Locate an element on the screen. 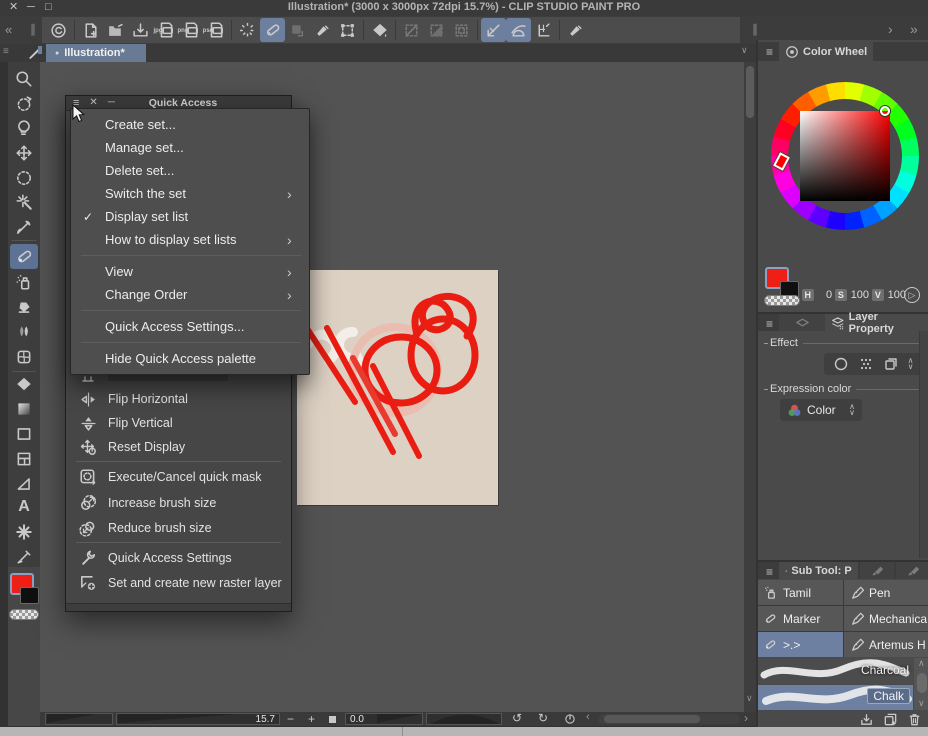  tab-color-wheel: Color Wheel is located at coordinates (826, 51).